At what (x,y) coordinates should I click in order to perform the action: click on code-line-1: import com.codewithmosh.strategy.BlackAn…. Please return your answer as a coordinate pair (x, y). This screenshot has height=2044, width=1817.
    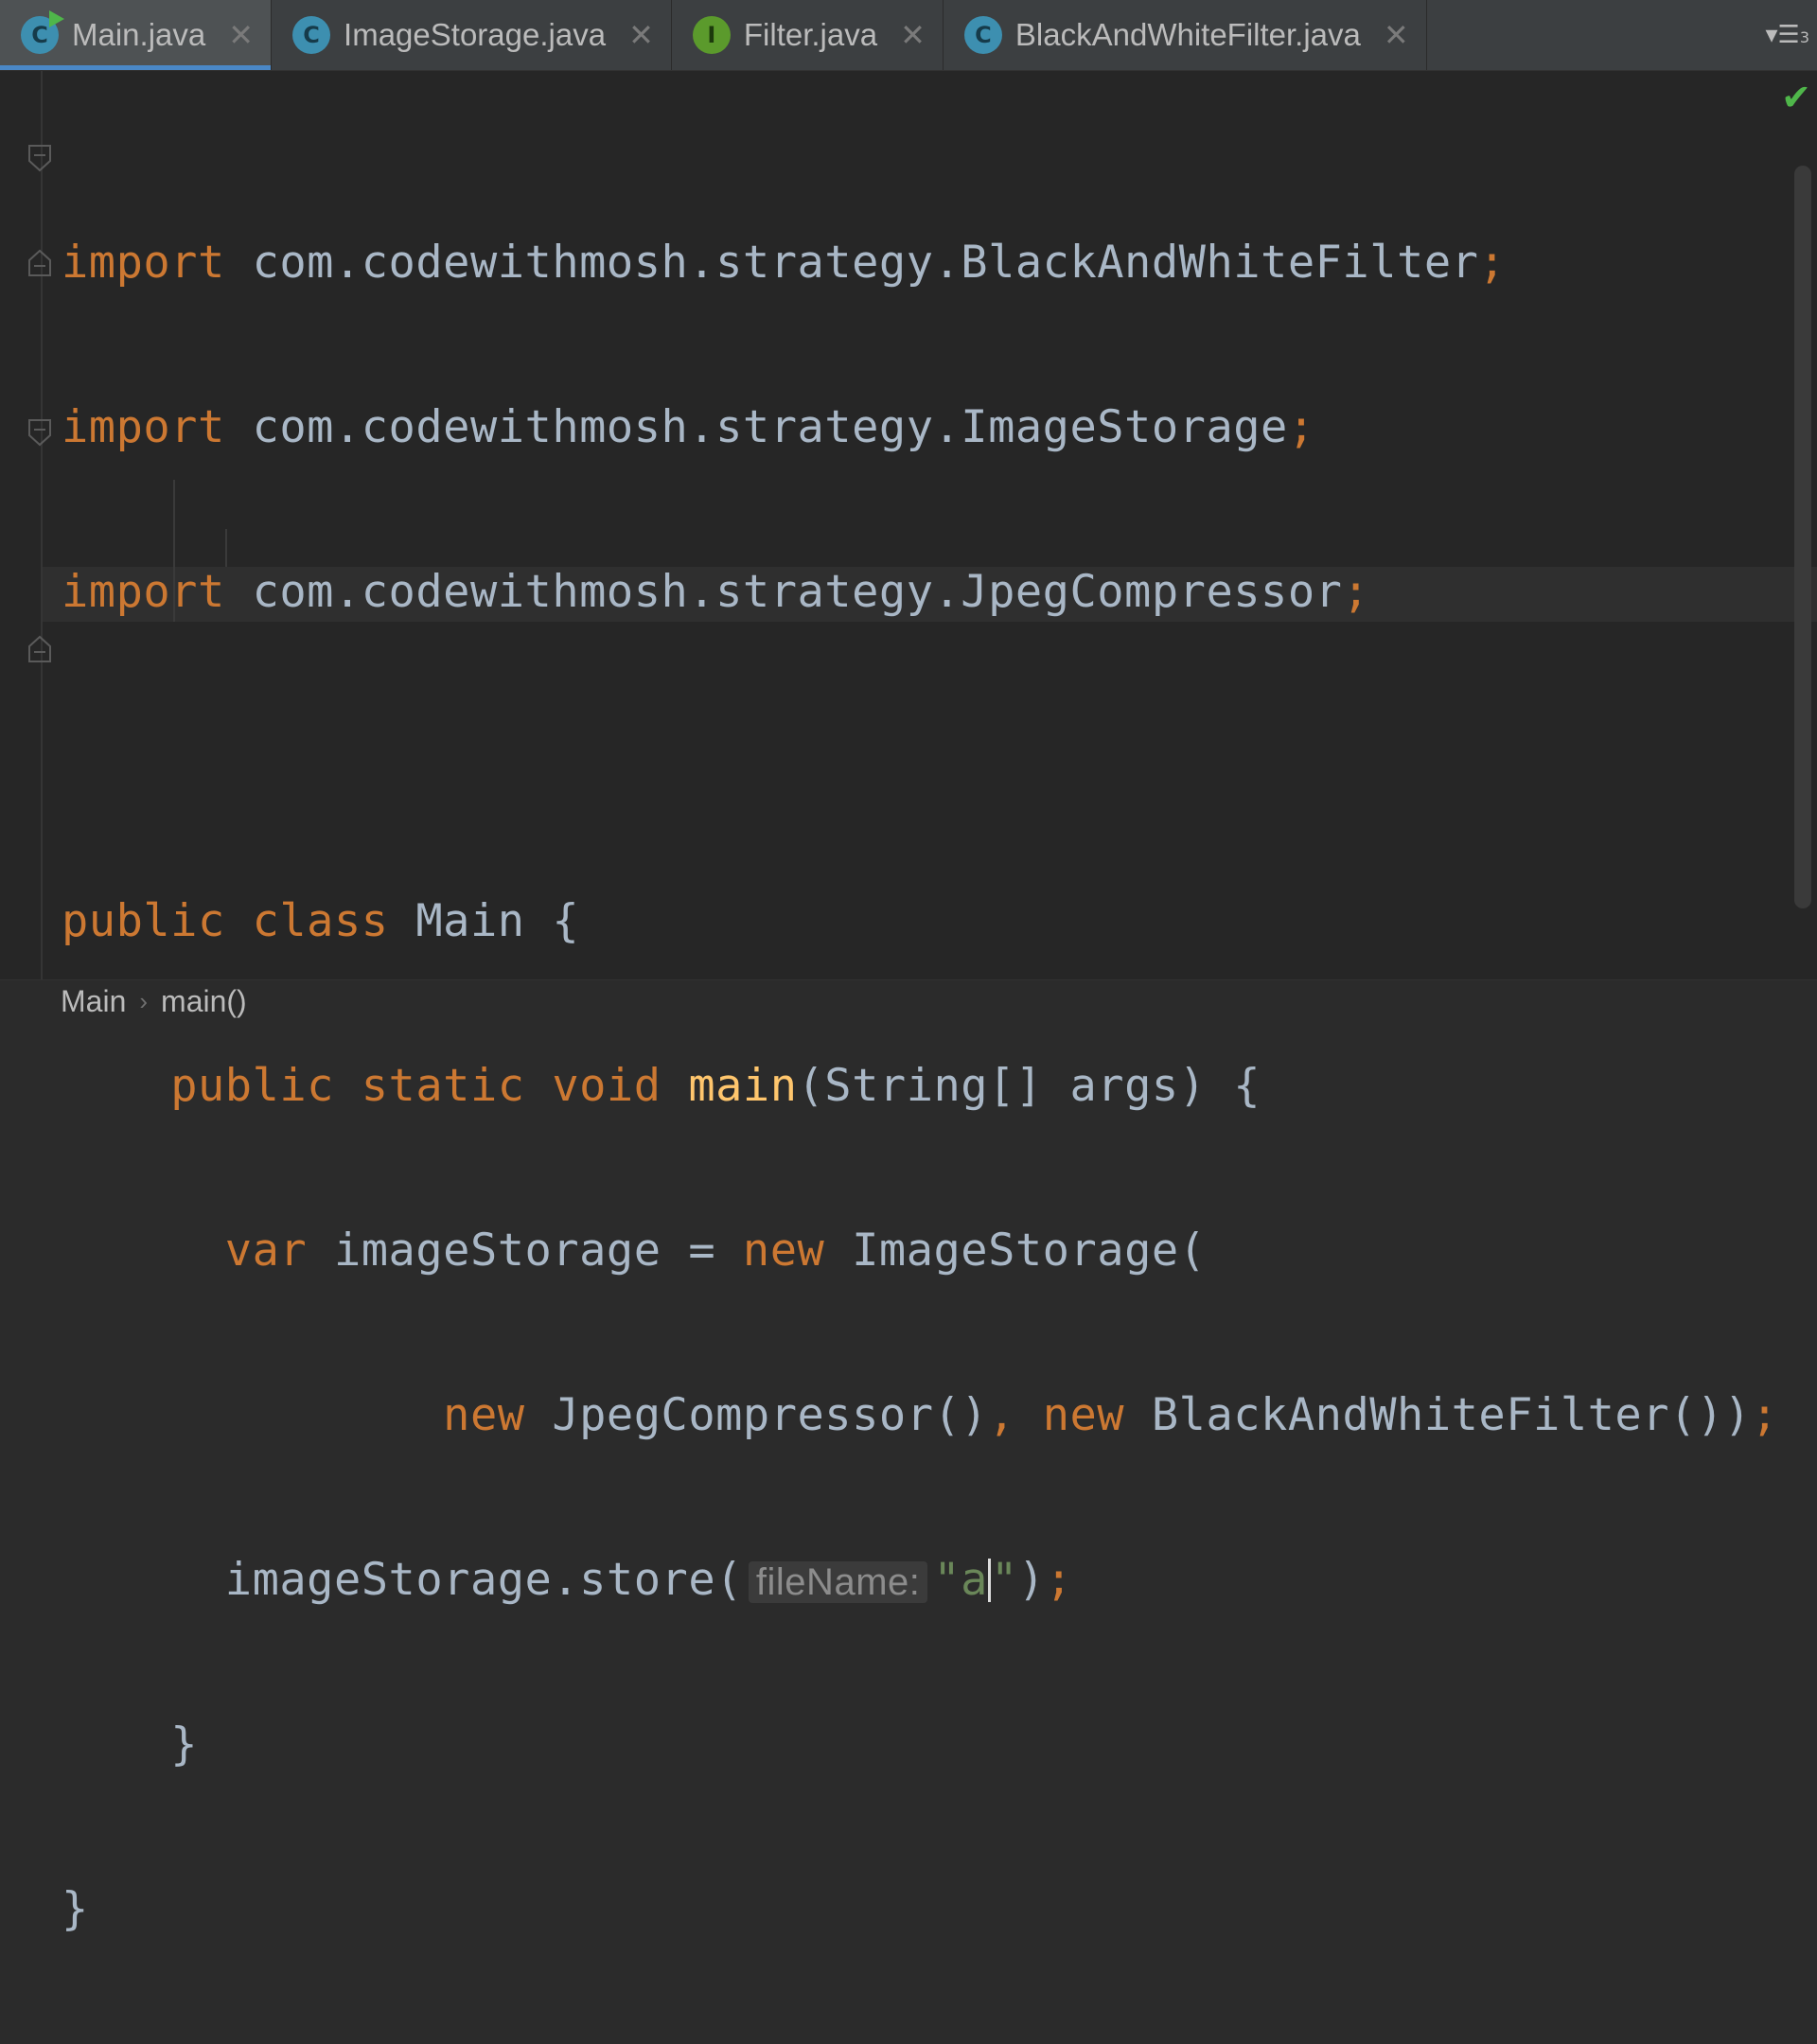
    Looking at the image, I should click on (784, 263).